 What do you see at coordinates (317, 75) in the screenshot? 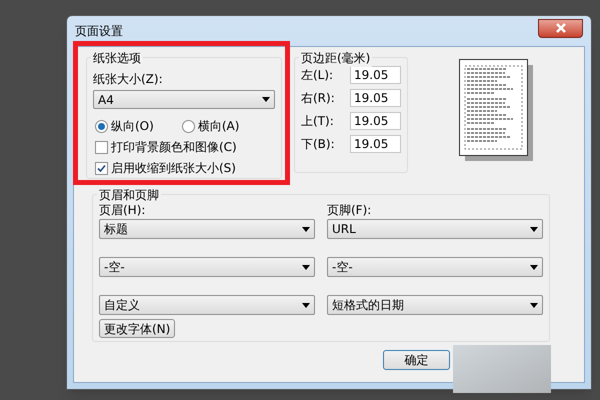
I see `field-label: 左(L):` at bounding box center [317, 75].